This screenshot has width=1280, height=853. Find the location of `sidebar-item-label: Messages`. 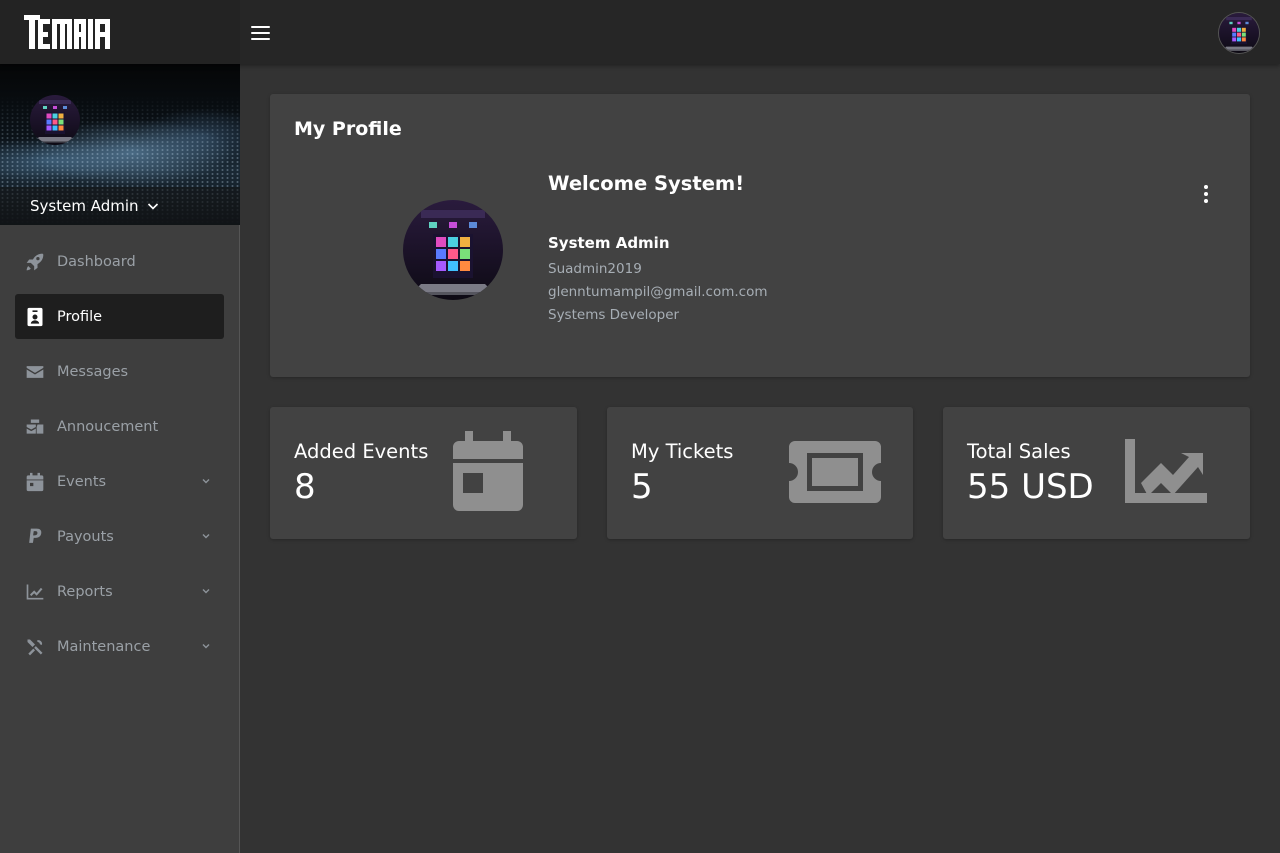

sidebar-item-label: Messages is located at coordinates (93, 371).